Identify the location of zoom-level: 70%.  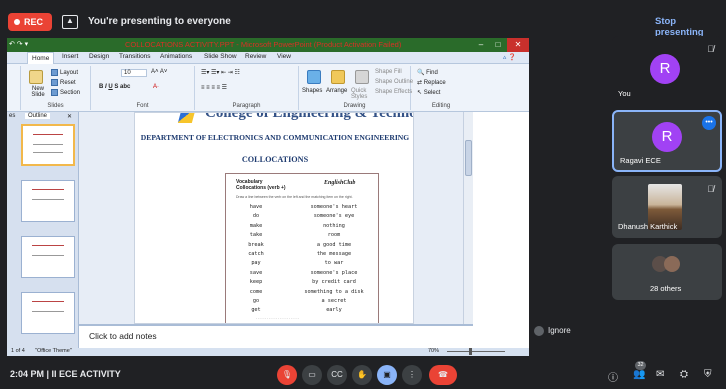
(433, 351).